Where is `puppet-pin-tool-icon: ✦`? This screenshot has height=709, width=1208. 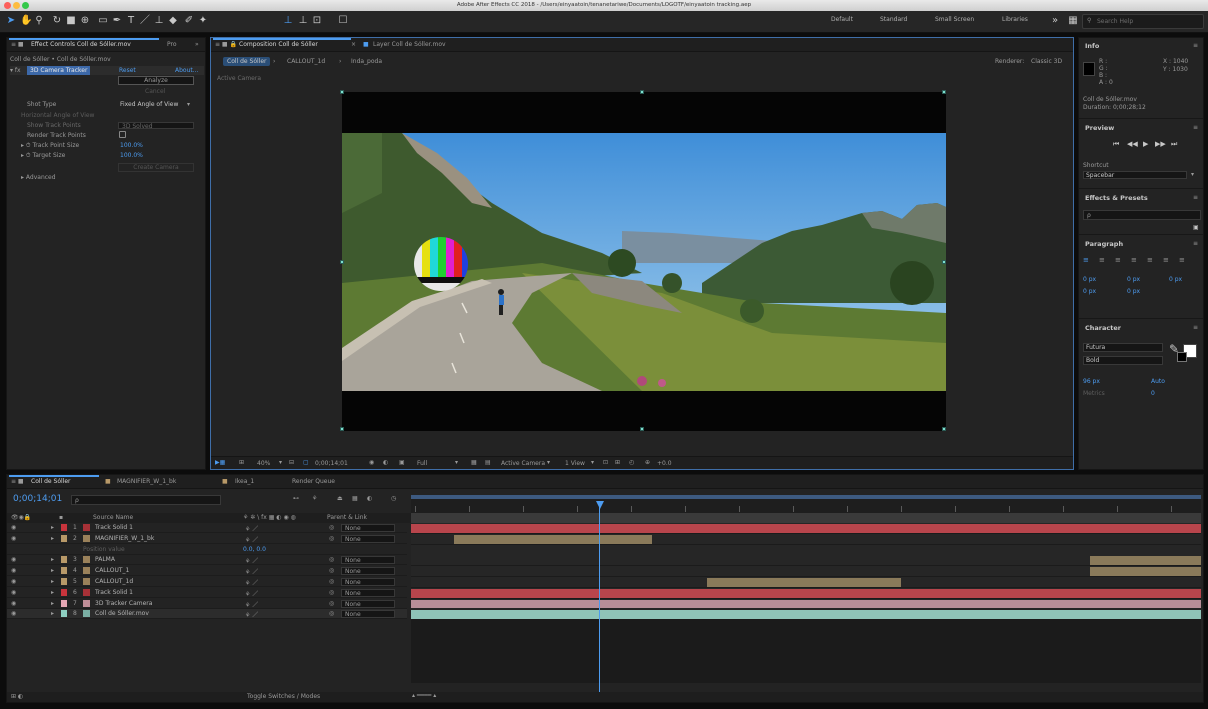 puppet-pin-tool-icon: ✦ is located at coordinates (203, 21).